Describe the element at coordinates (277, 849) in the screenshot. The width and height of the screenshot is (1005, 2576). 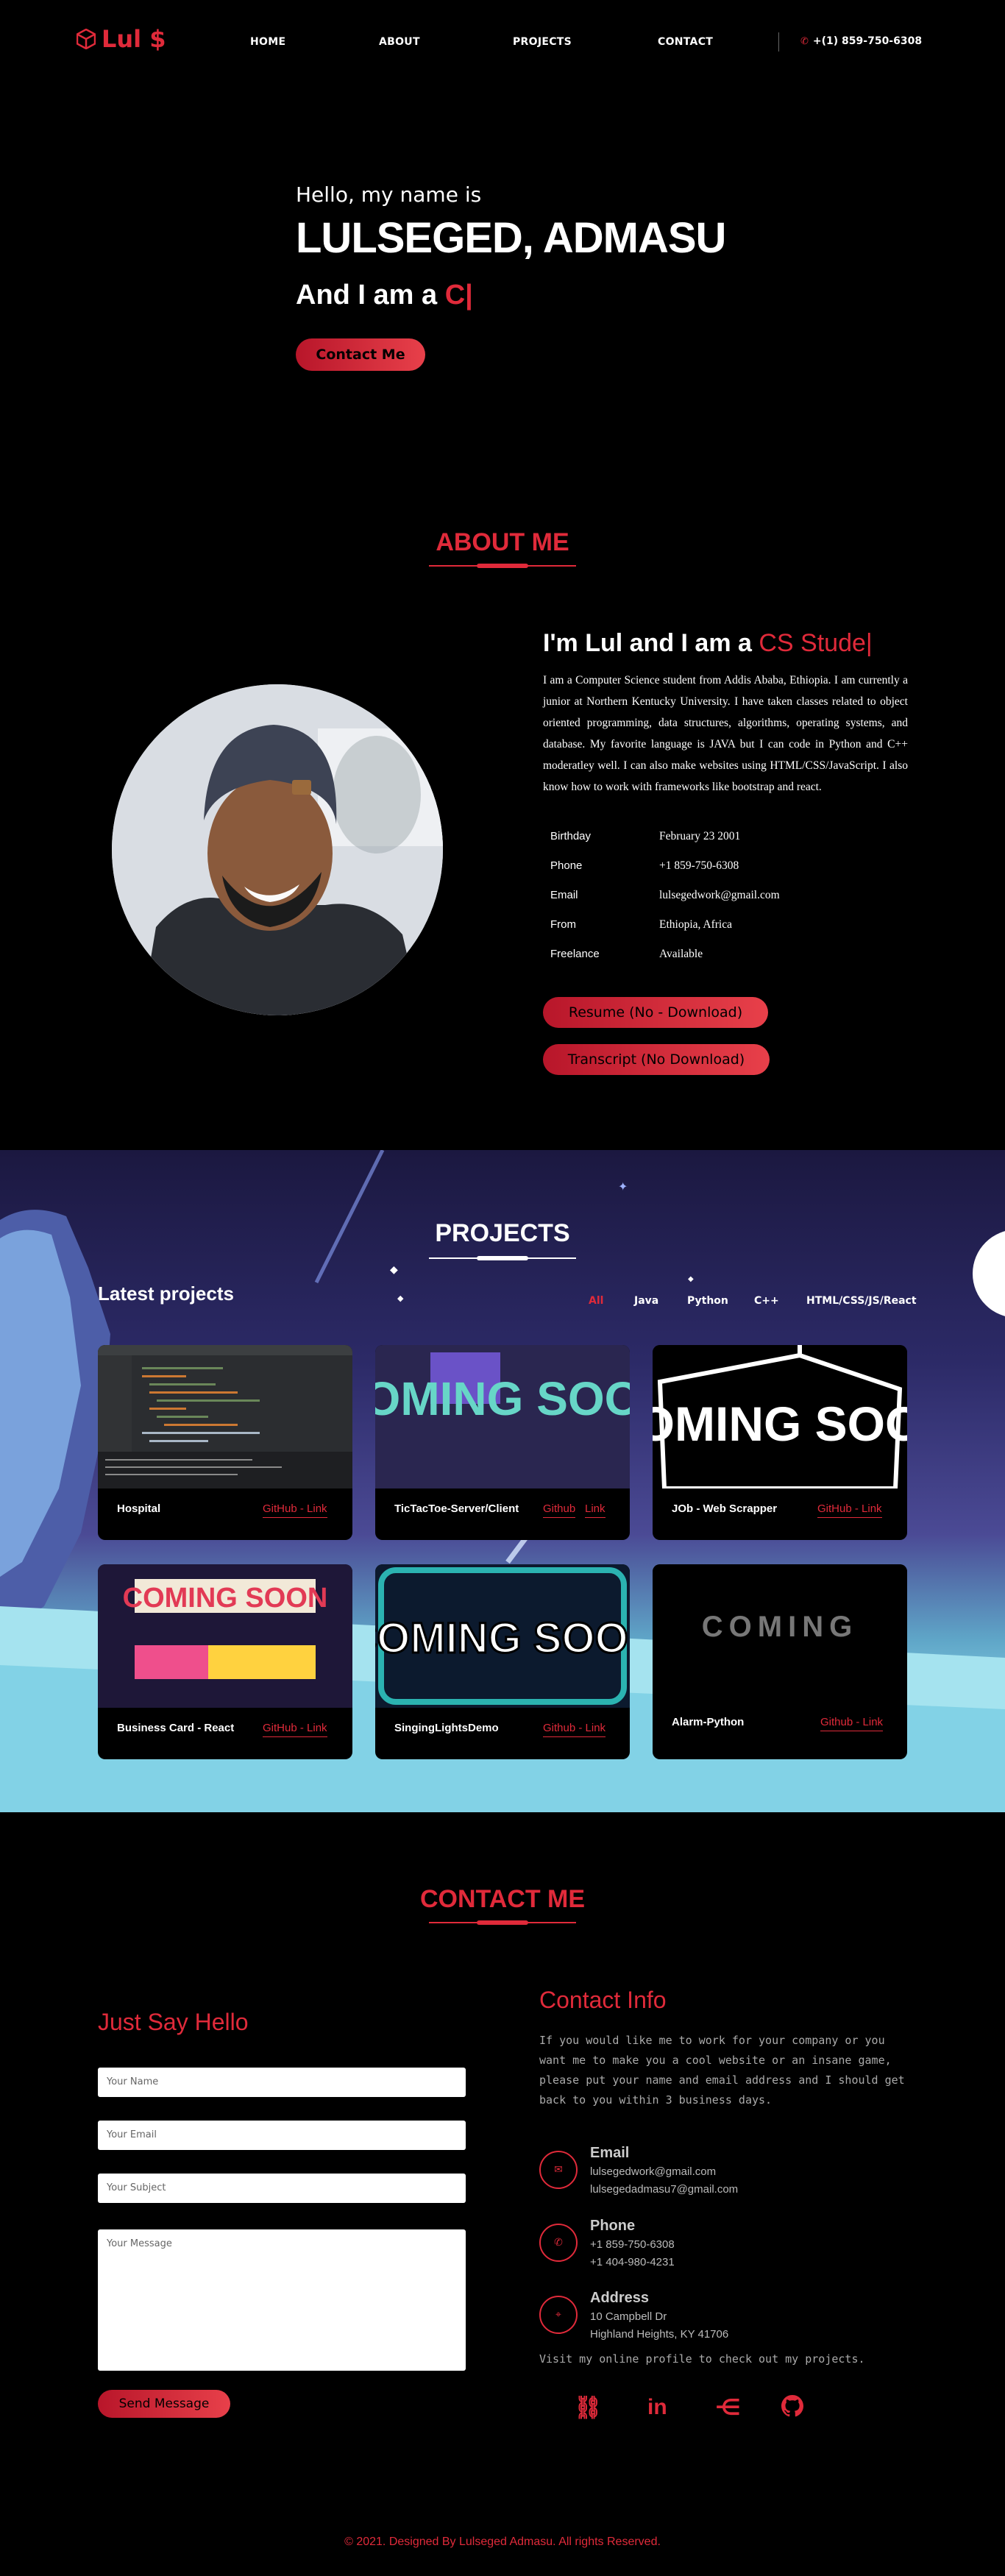
I see `profile-photo` at that location.